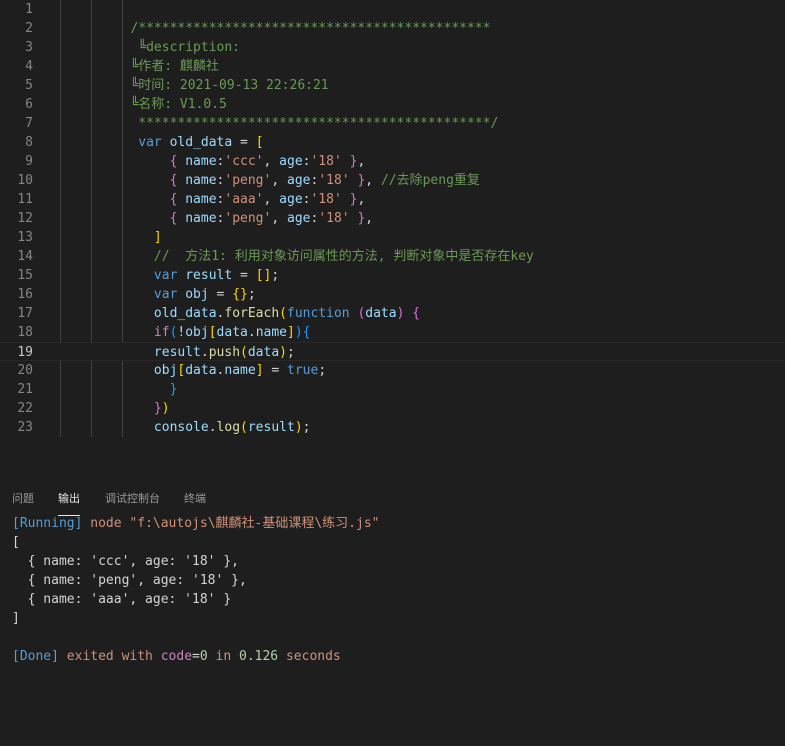 This screenshot has width=785, height=746. I want to click on code-token: data, so click(381, 313).